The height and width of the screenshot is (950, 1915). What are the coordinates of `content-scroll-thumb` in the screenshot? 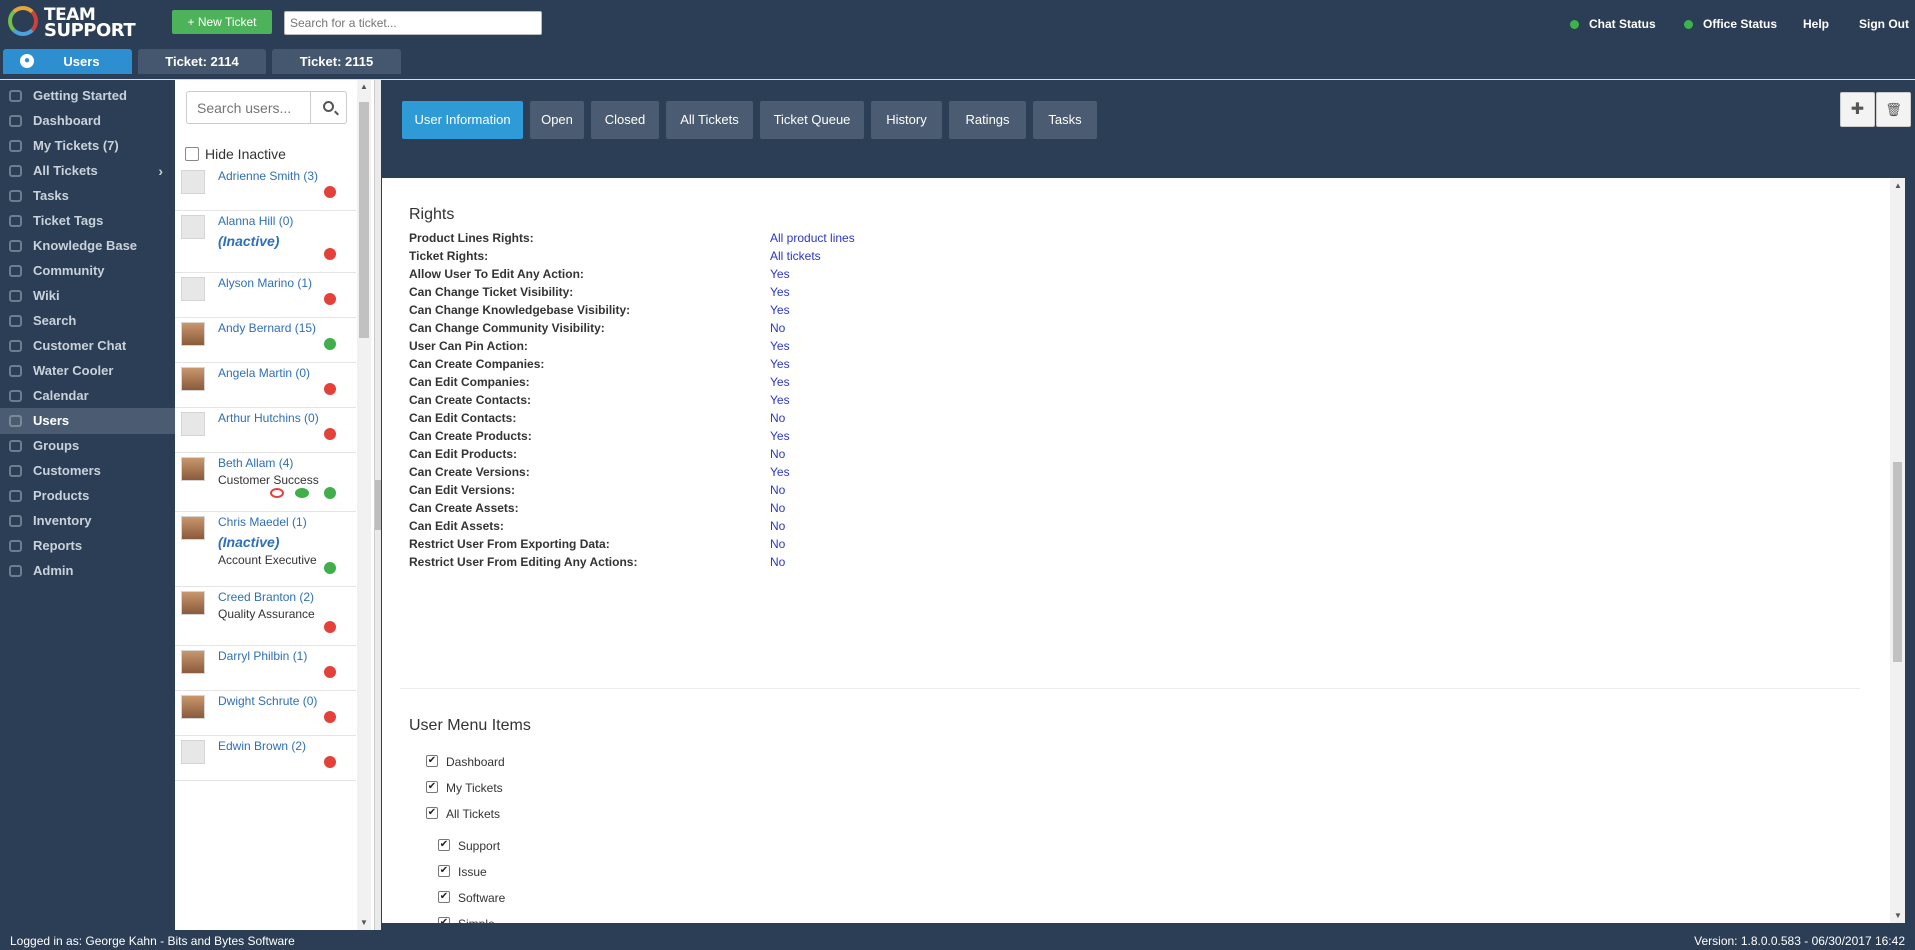 It's located at (1897, 562).